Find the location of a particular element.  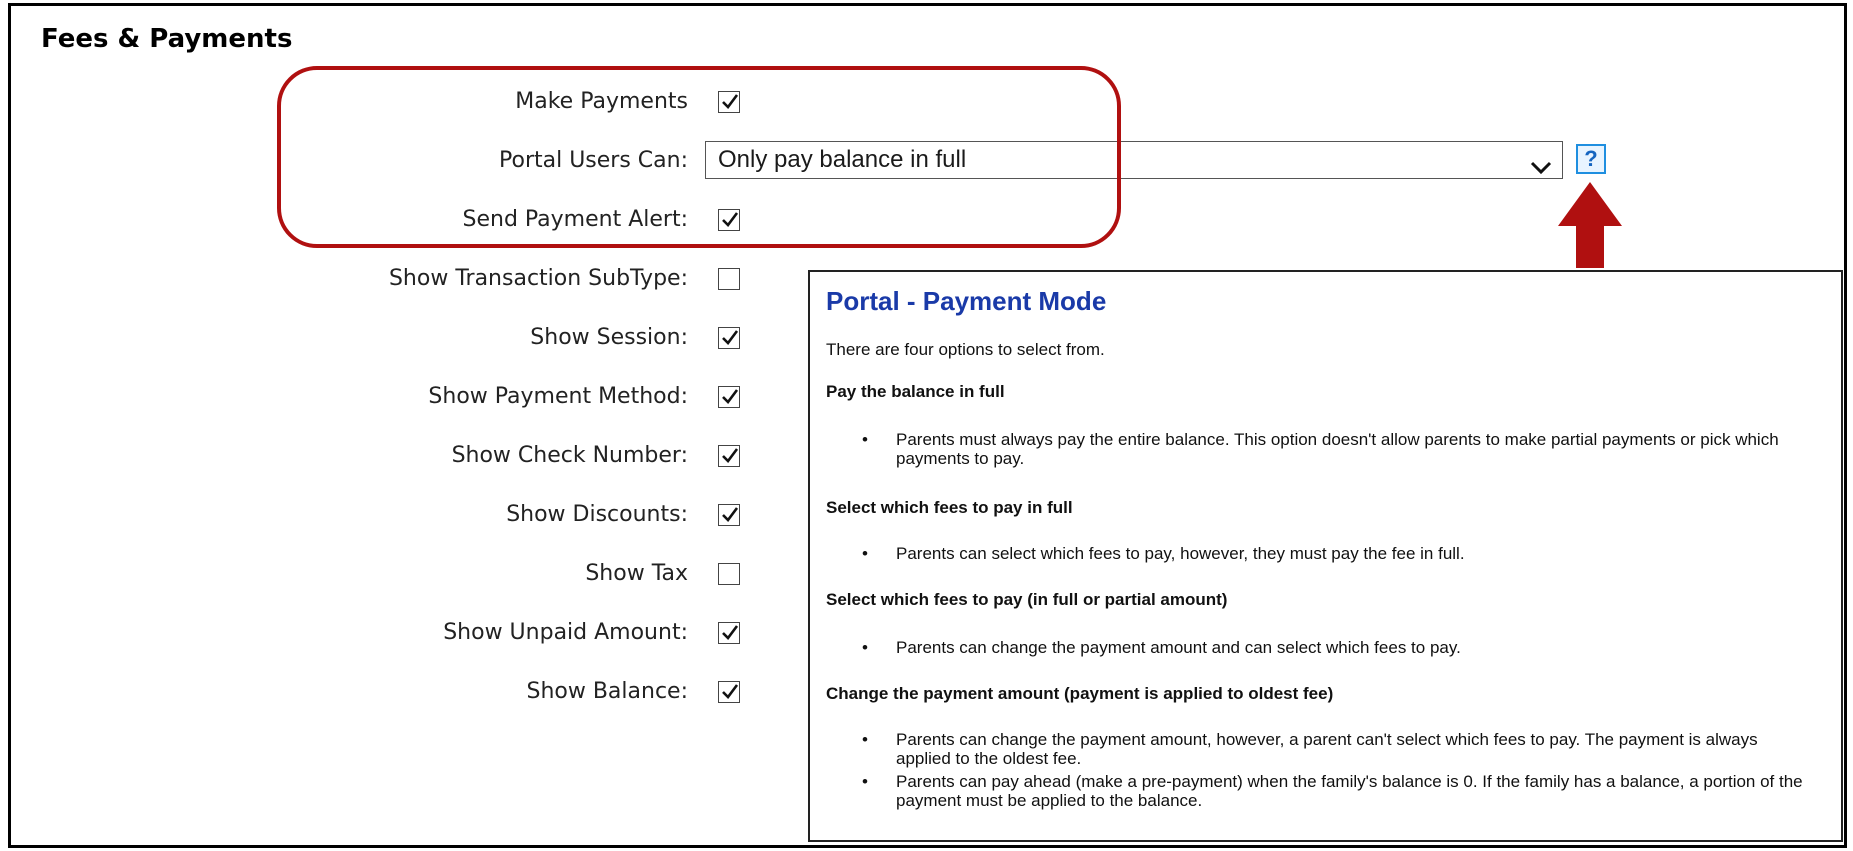

show-tax-checkbox is located at coordinates (729, 574).